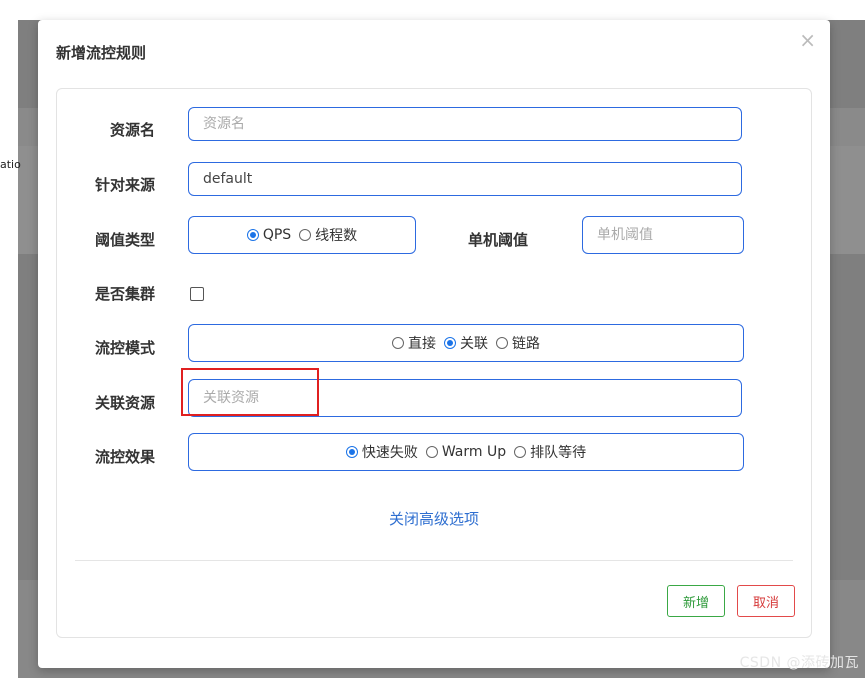  What do you see at coordinates (465, 124) in the screenshot?
I see `resource-name-input` at bounding box center [465, 124].